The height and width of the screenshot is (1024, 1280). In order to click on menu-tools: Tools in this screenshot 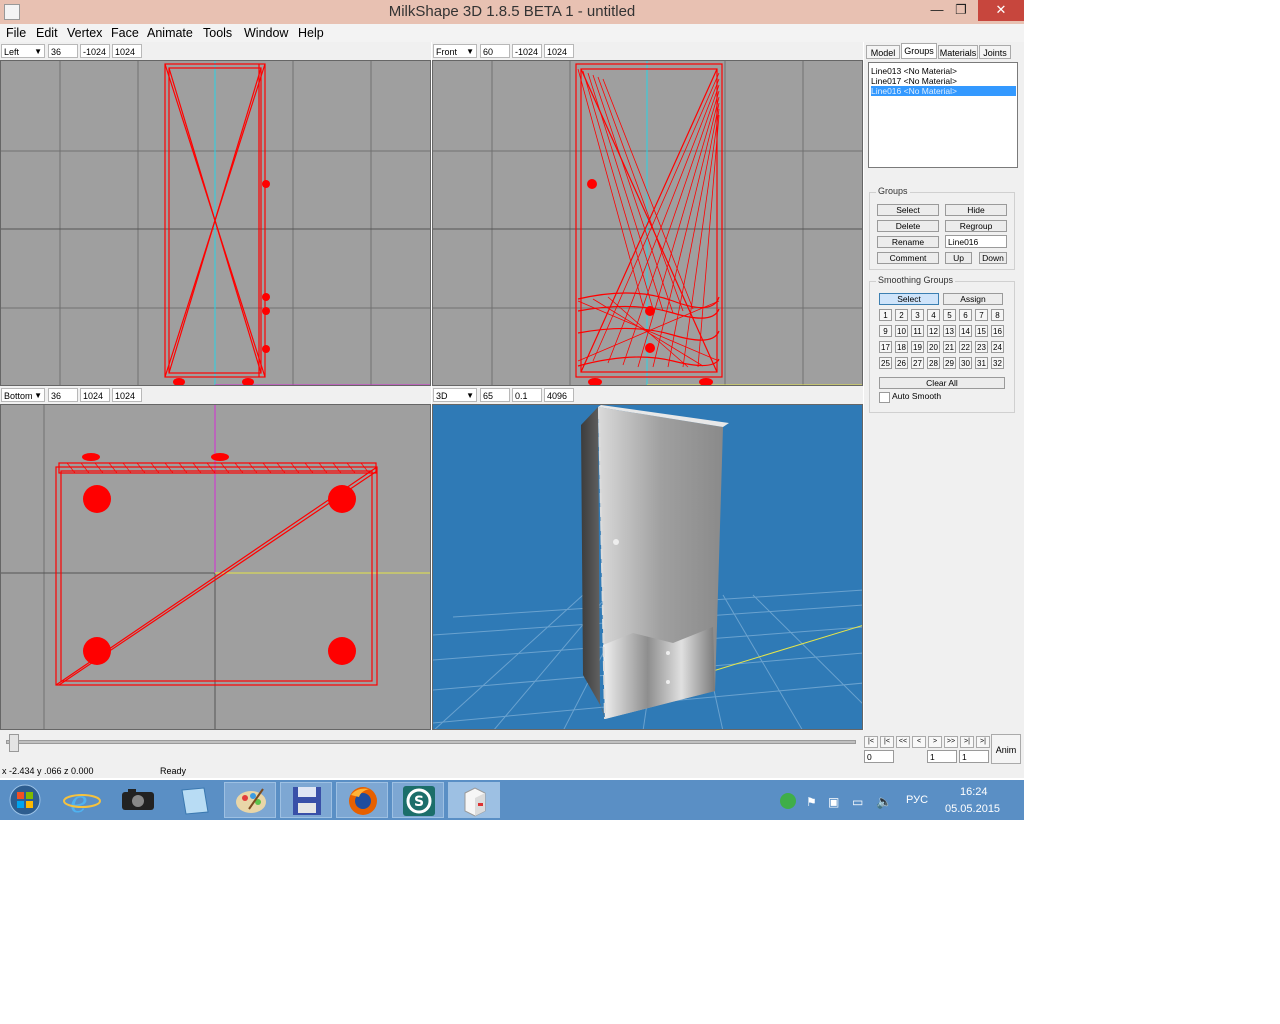, I will do `click(217, 33)`.